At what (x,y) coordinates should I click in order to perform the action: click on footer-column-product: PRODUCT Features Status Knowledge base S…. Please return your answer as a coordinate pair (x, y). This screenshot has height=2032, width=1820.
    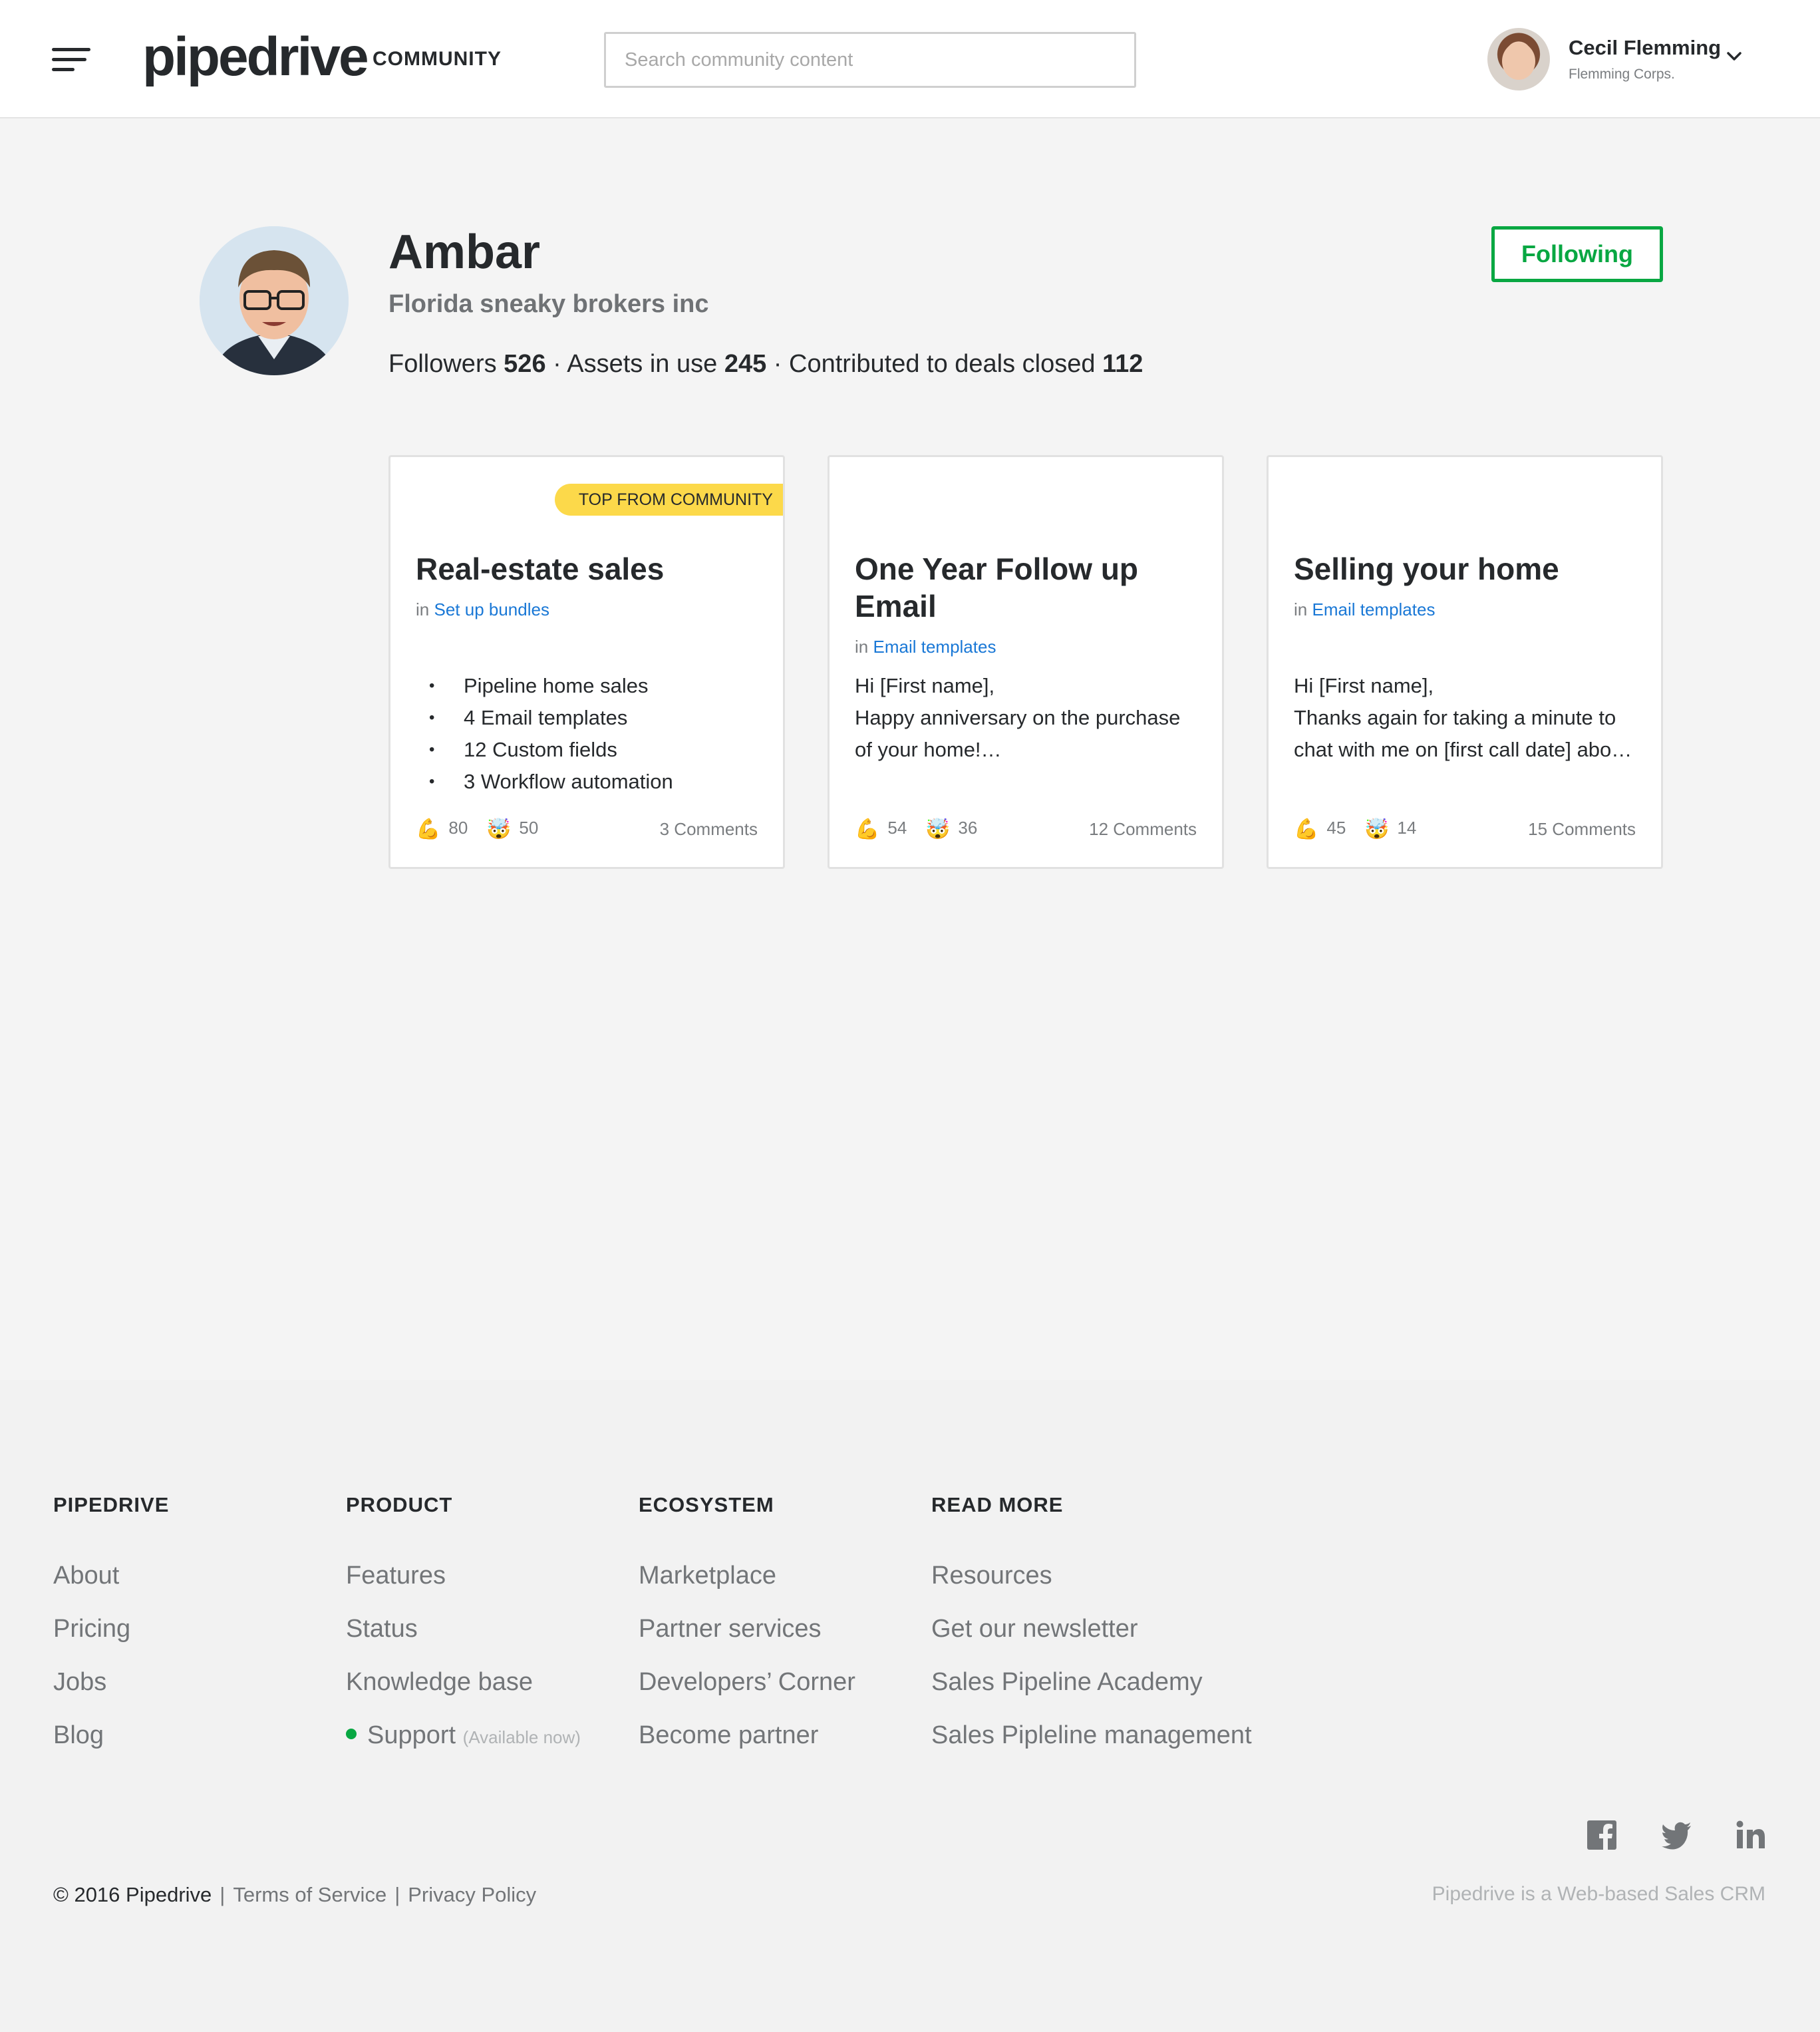
    Looking at the image, I should click on (464, 1628).